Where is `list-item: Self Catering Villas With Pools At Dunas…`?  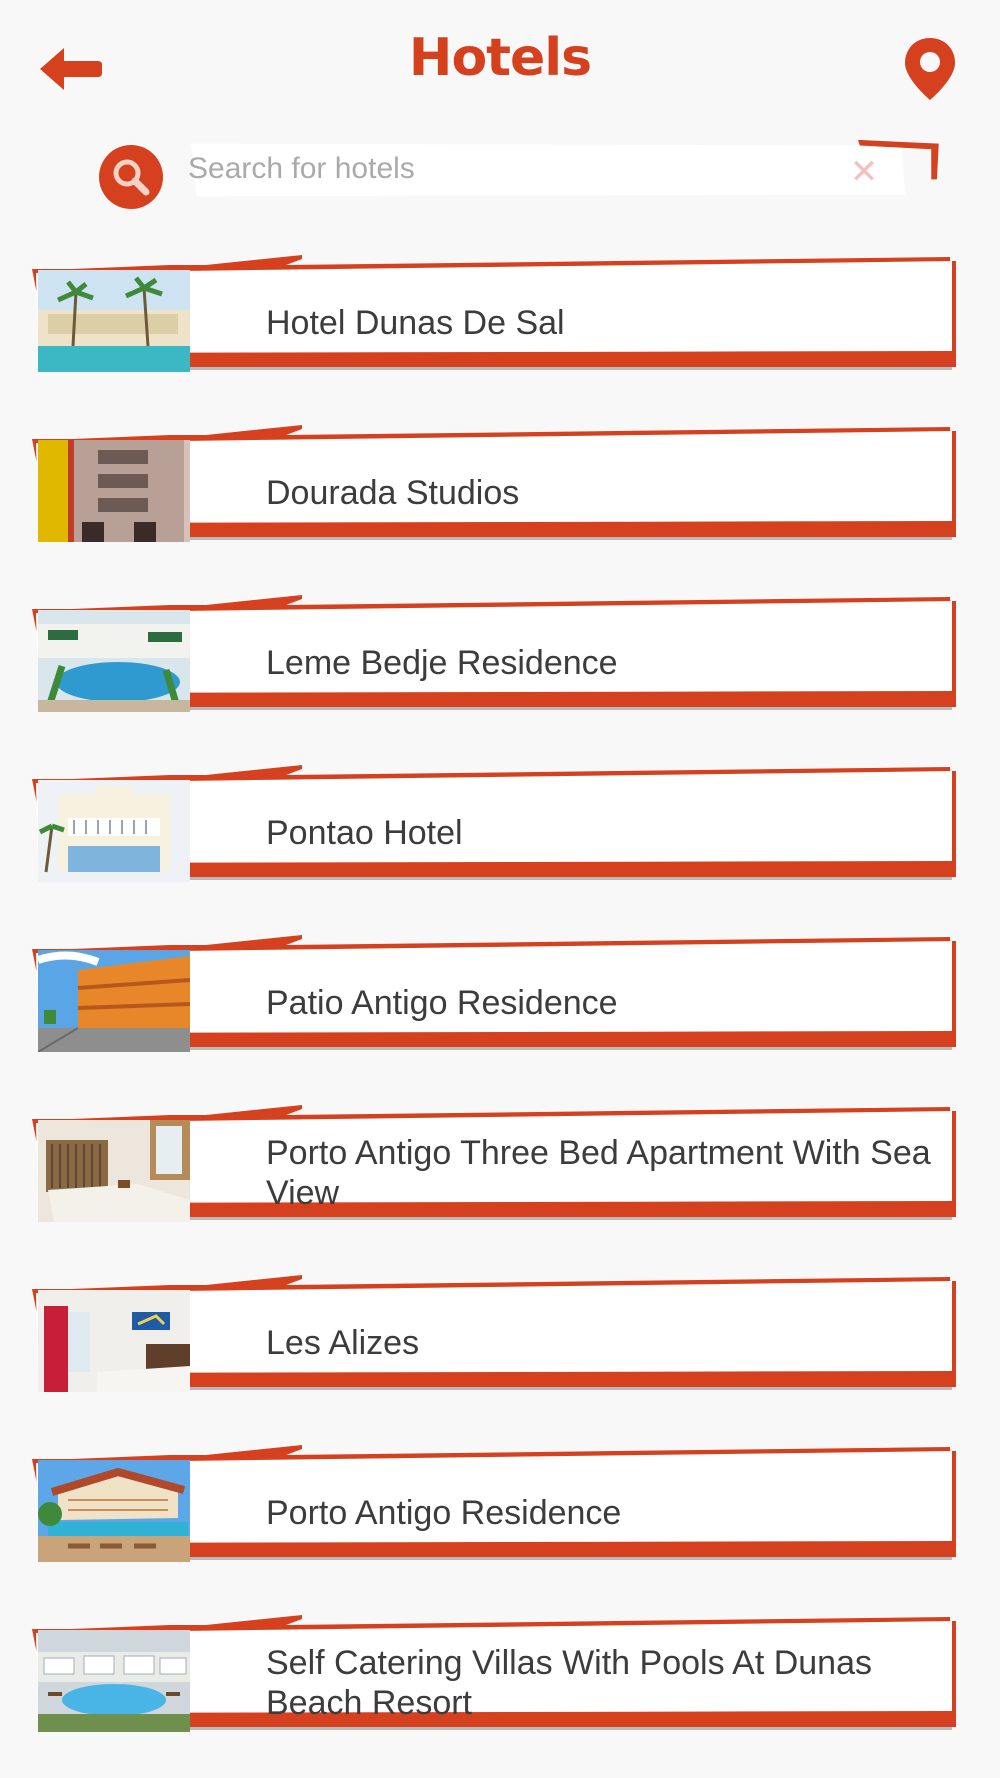
list-item: Self Catering Villas With Pools At Dunas… is located at coordinates (495, 1680).